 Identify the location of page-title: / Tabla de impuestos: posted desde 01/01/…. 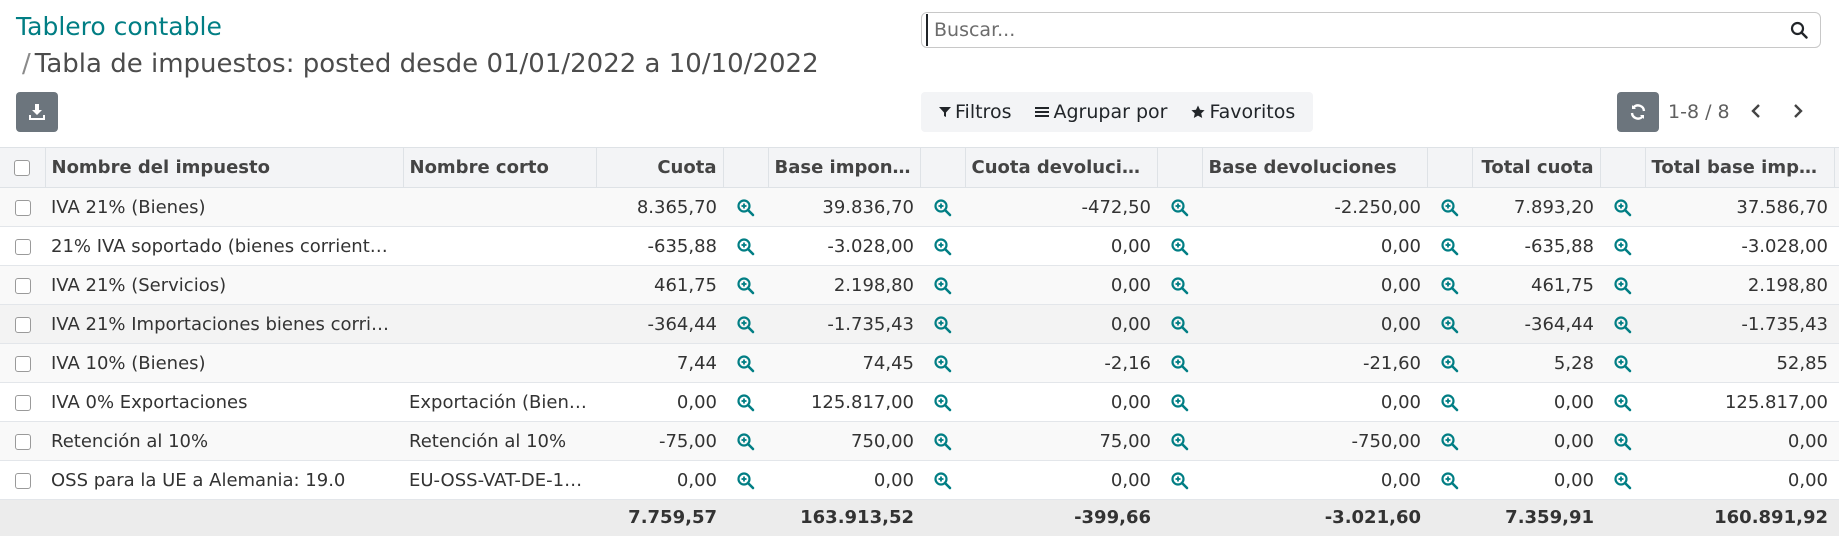
(422, 64).